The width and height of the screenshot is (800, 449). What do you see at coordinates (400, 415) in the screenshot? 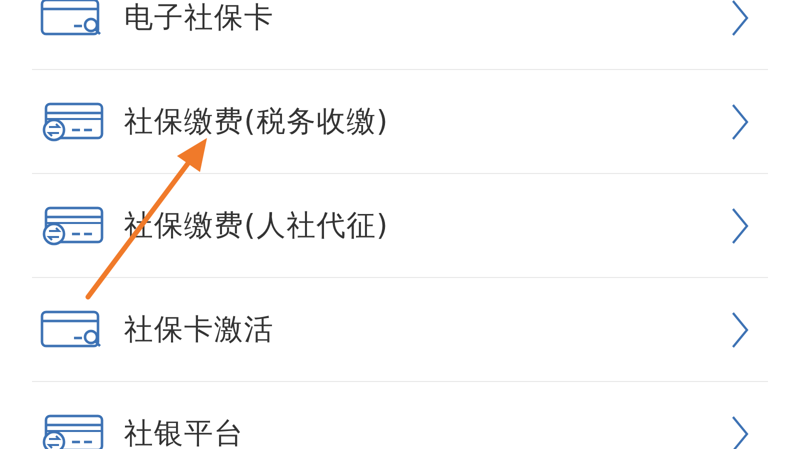
I see `menu-item: 社银平台` at bounding box center [400, 415].